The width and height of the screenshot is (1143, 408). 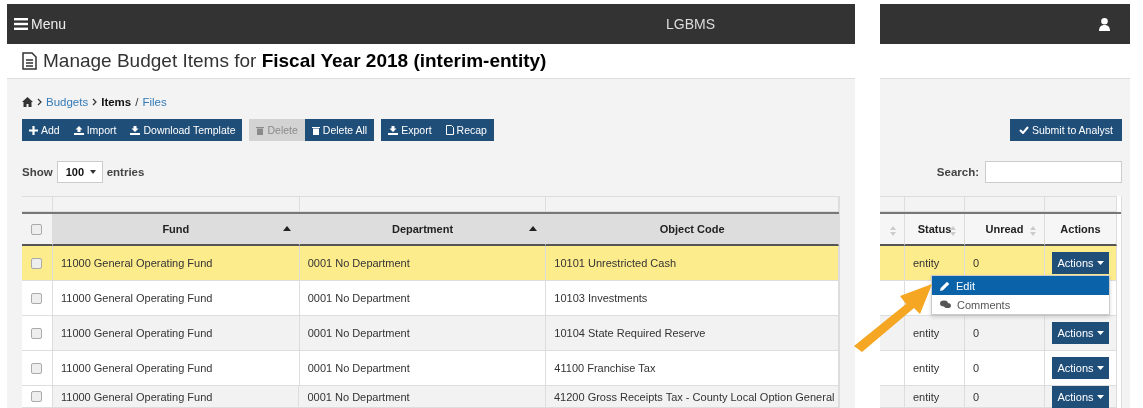 What do you see at coordinates (430, 397) in the screenshot?
I see `table-row: 11000 General Operating Fund 0001 No Department 41200 Gross Receipts Tax - County Local Option General` at bounding box center [430, 397].